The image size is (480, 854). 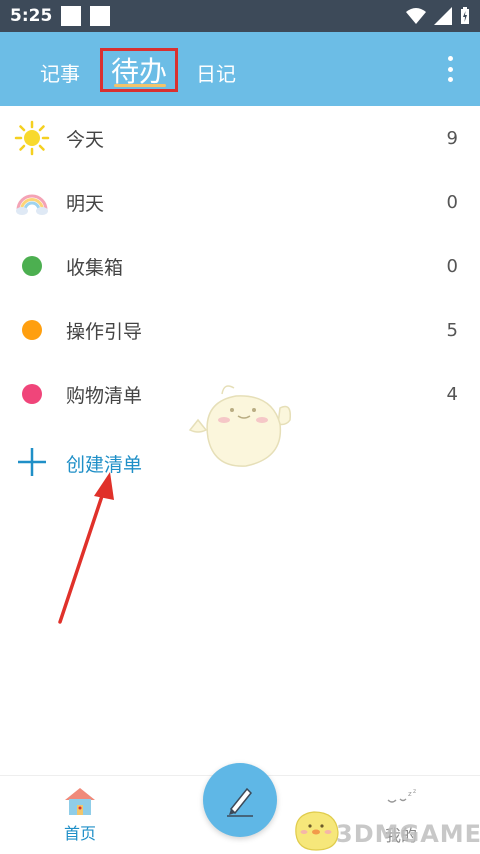 I want to click on green-dot-icon, so click(x=32, y=266).